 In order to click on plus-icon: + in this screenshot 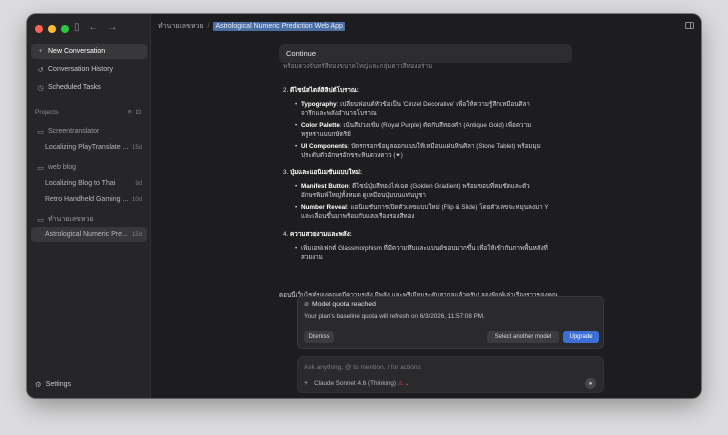, I will do `click(40, 51)`.